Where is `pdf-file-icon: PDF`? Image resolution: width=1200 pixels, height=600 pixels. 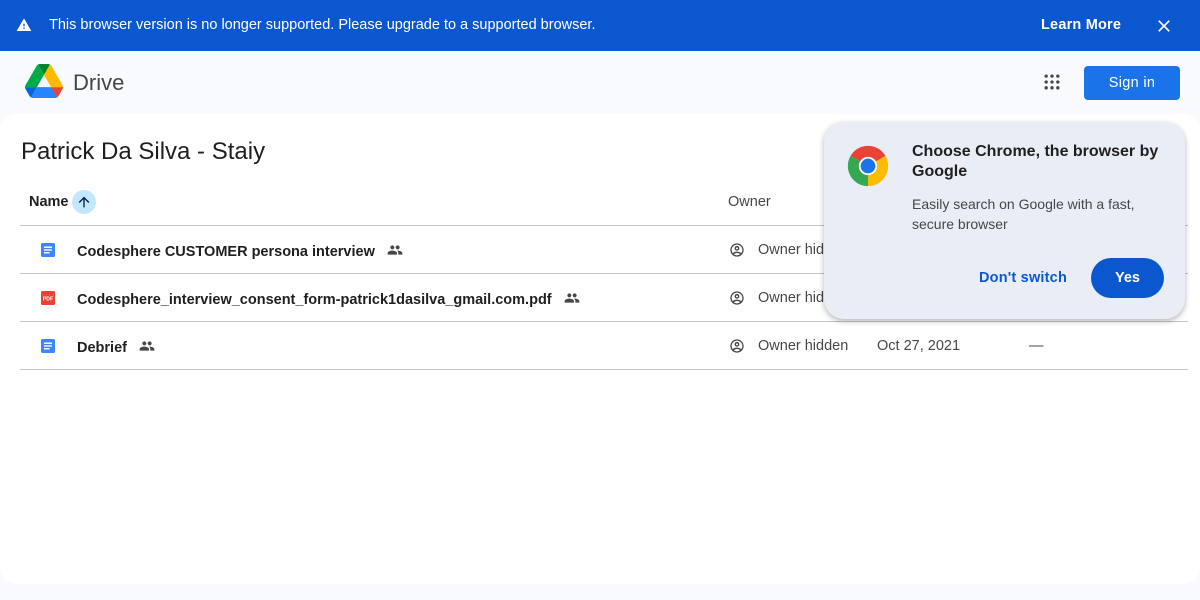 pdf-file-icon: PDF is located at coordinates (48, 298).